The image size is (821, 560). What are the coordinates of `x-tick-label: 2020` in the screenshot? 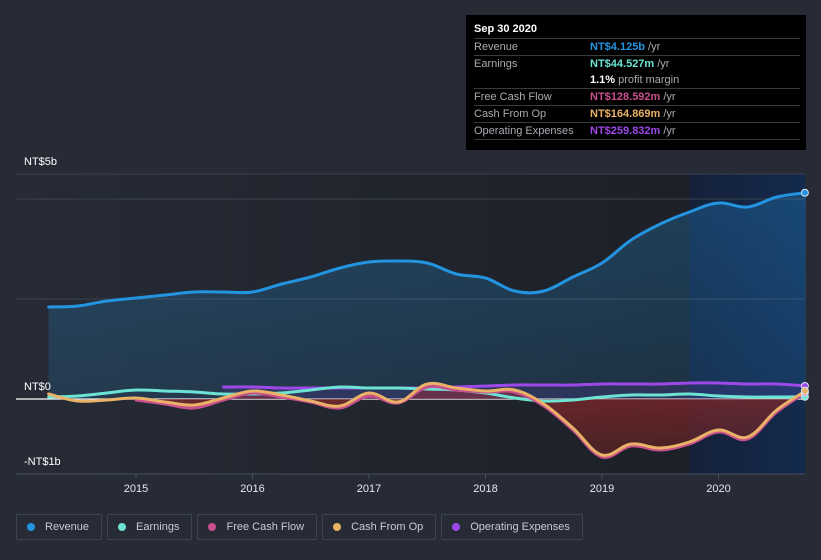 It's located at (718, 489).